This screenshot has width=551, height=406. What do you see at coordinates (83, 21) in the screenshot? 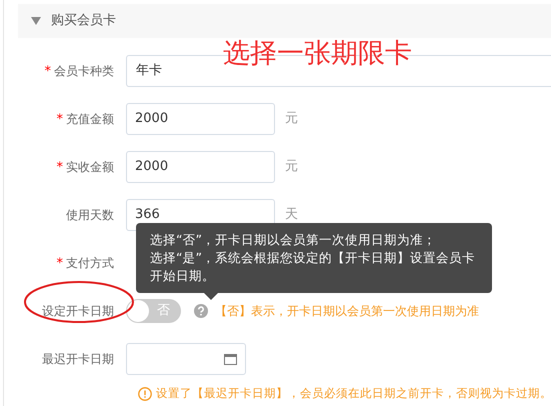
I see `section-title: 购买会员卡` at bounding box center [83, 21].